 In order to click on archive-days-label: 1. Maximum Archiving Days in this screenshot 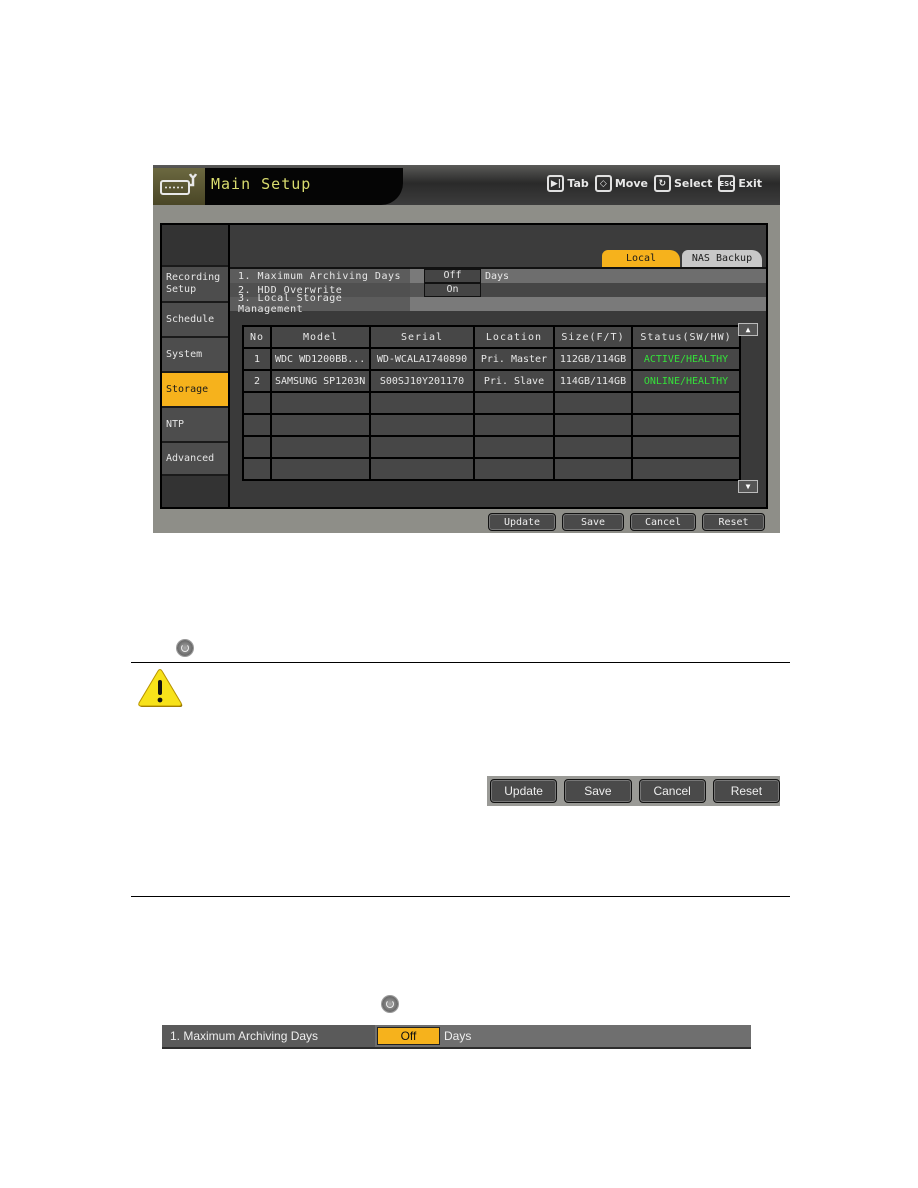, I will do `click(268, 1036)`.